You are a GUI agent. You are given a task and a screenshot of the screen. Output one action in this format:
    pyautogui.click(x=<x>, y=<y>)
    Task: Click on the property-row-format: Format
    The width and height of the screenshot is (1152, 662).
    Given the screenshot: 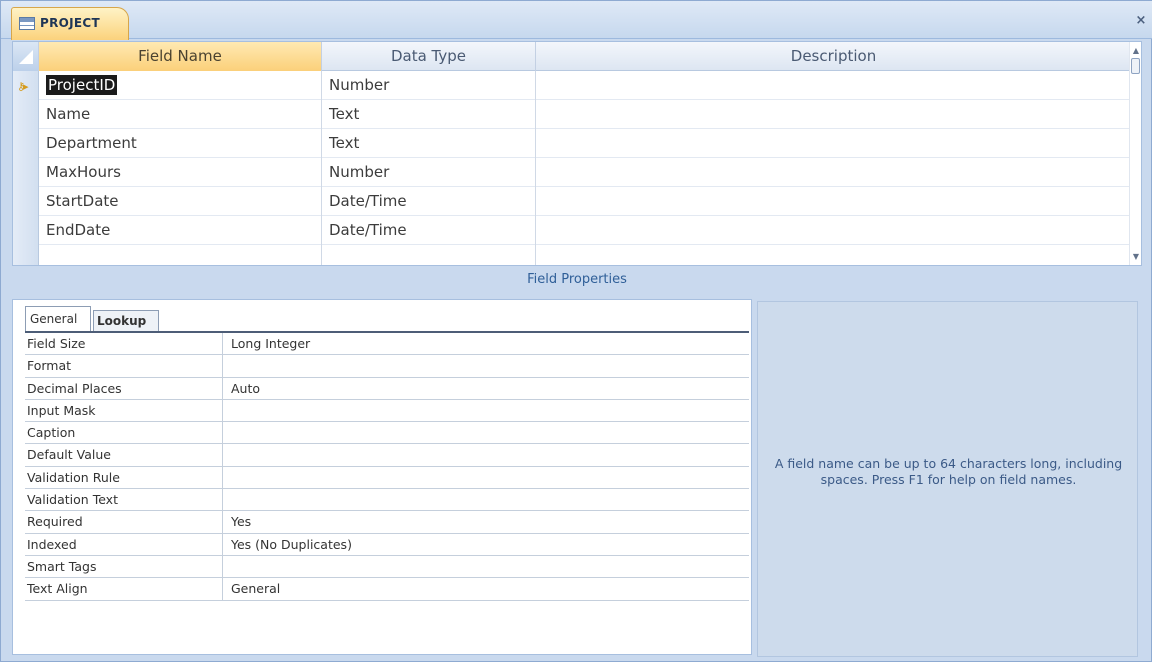 What is the action you would take?
    pyautogui.click(x=387, y=366)
    